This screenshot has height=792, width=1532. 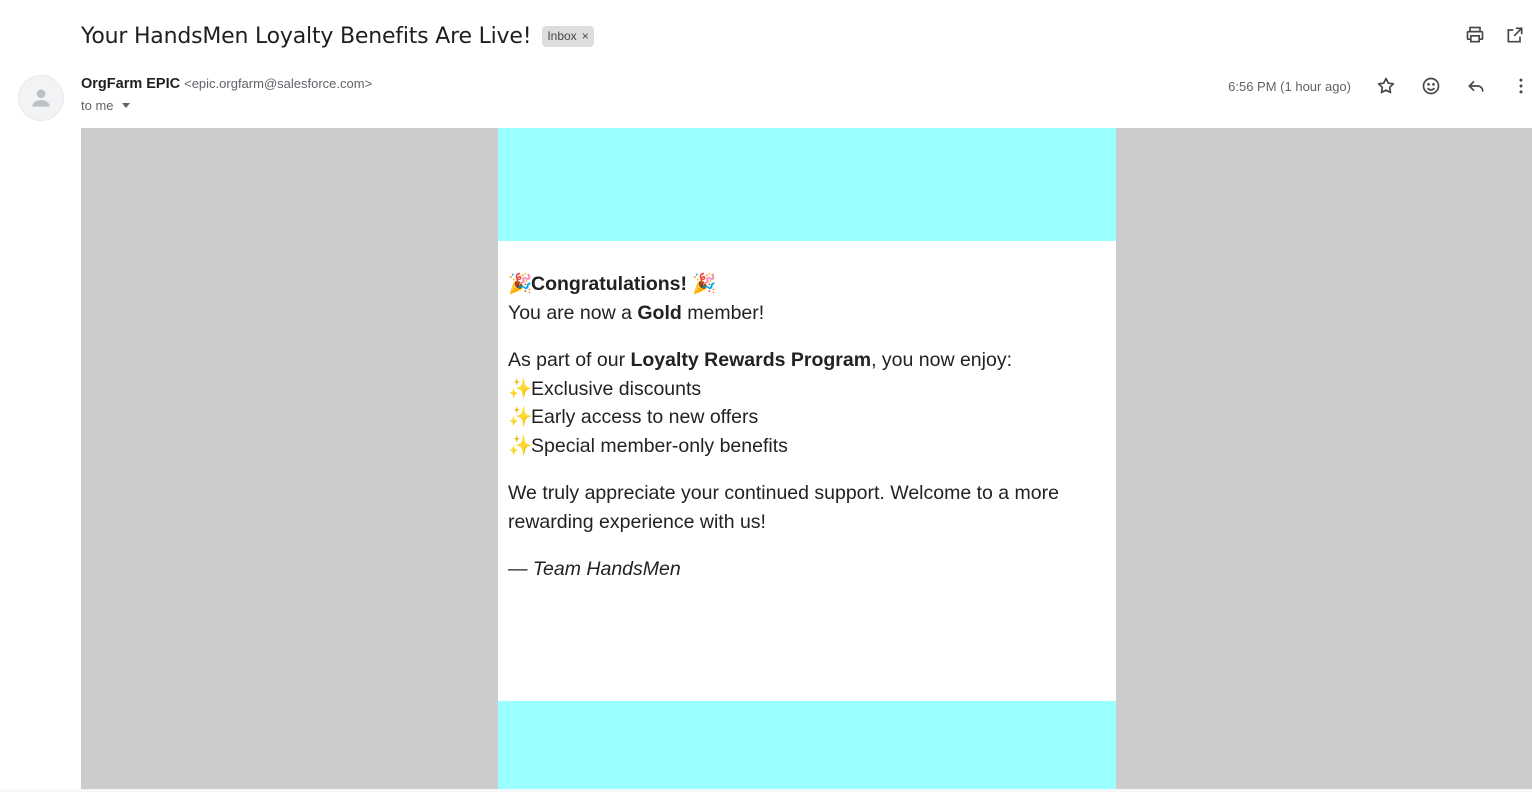 I want to click on smiley-icon, so click(x=1431, y=86).